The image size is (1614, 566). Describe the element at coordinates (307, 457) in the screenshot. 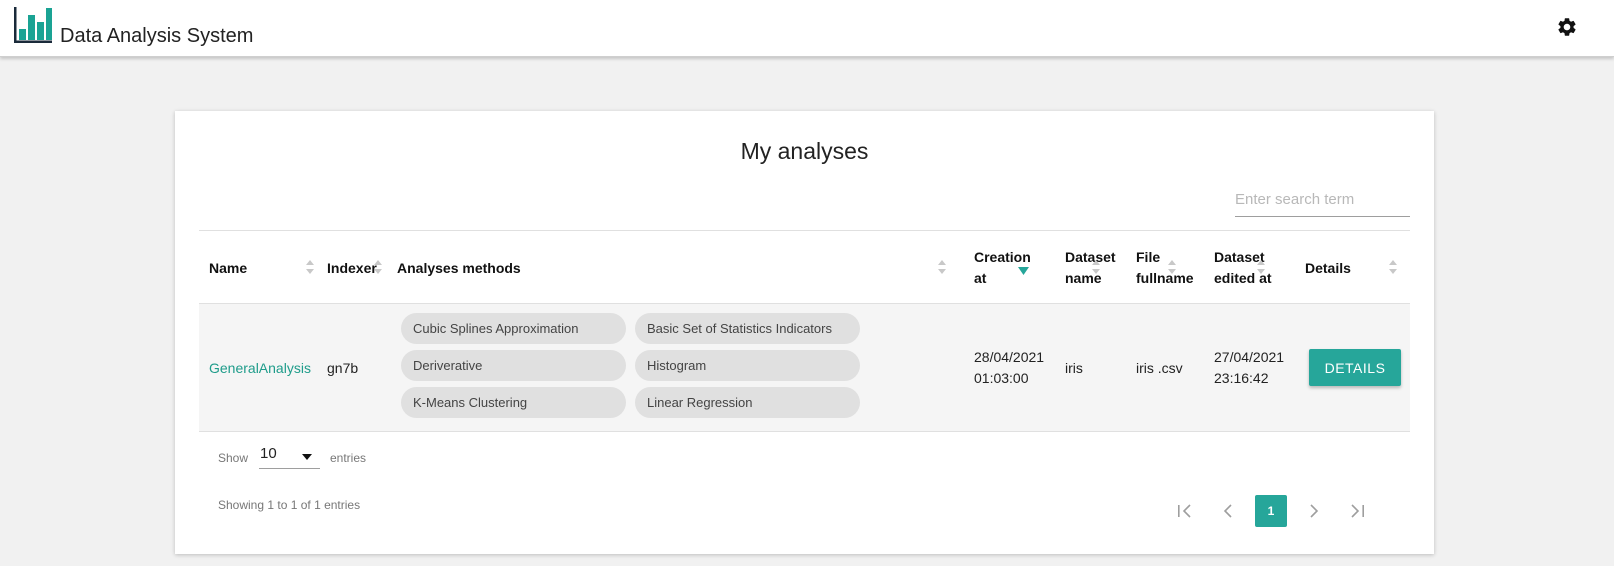

I see `caret-down-icon` at that location.